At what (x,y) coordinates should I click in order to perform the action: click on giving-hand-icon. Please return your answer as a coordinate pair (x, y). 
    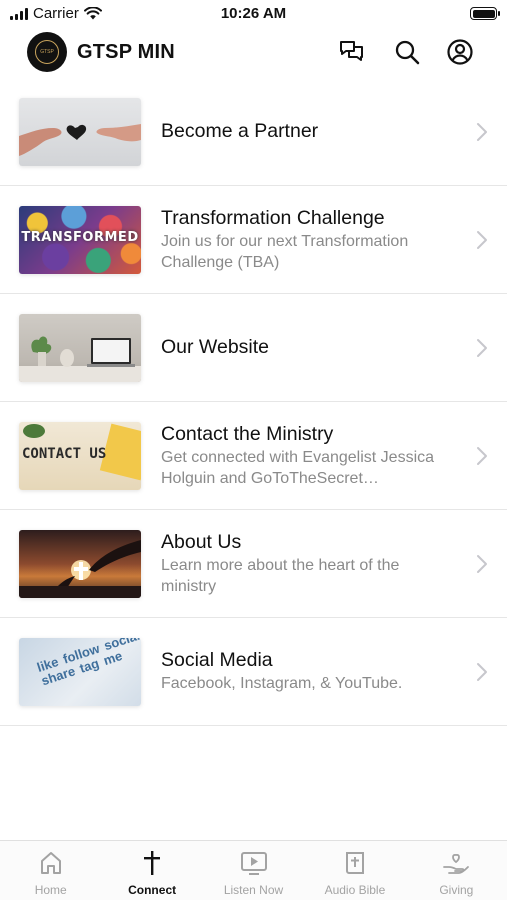
    Looking at the image, I should click on (456, 863).